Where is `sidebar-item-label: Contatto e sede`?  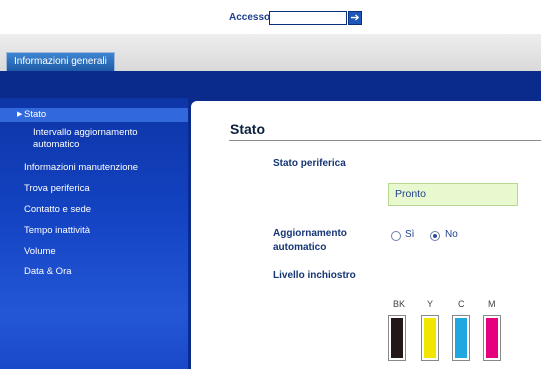
sidebar-item-label: Contatto e sede is located at coordinates (58, 209).